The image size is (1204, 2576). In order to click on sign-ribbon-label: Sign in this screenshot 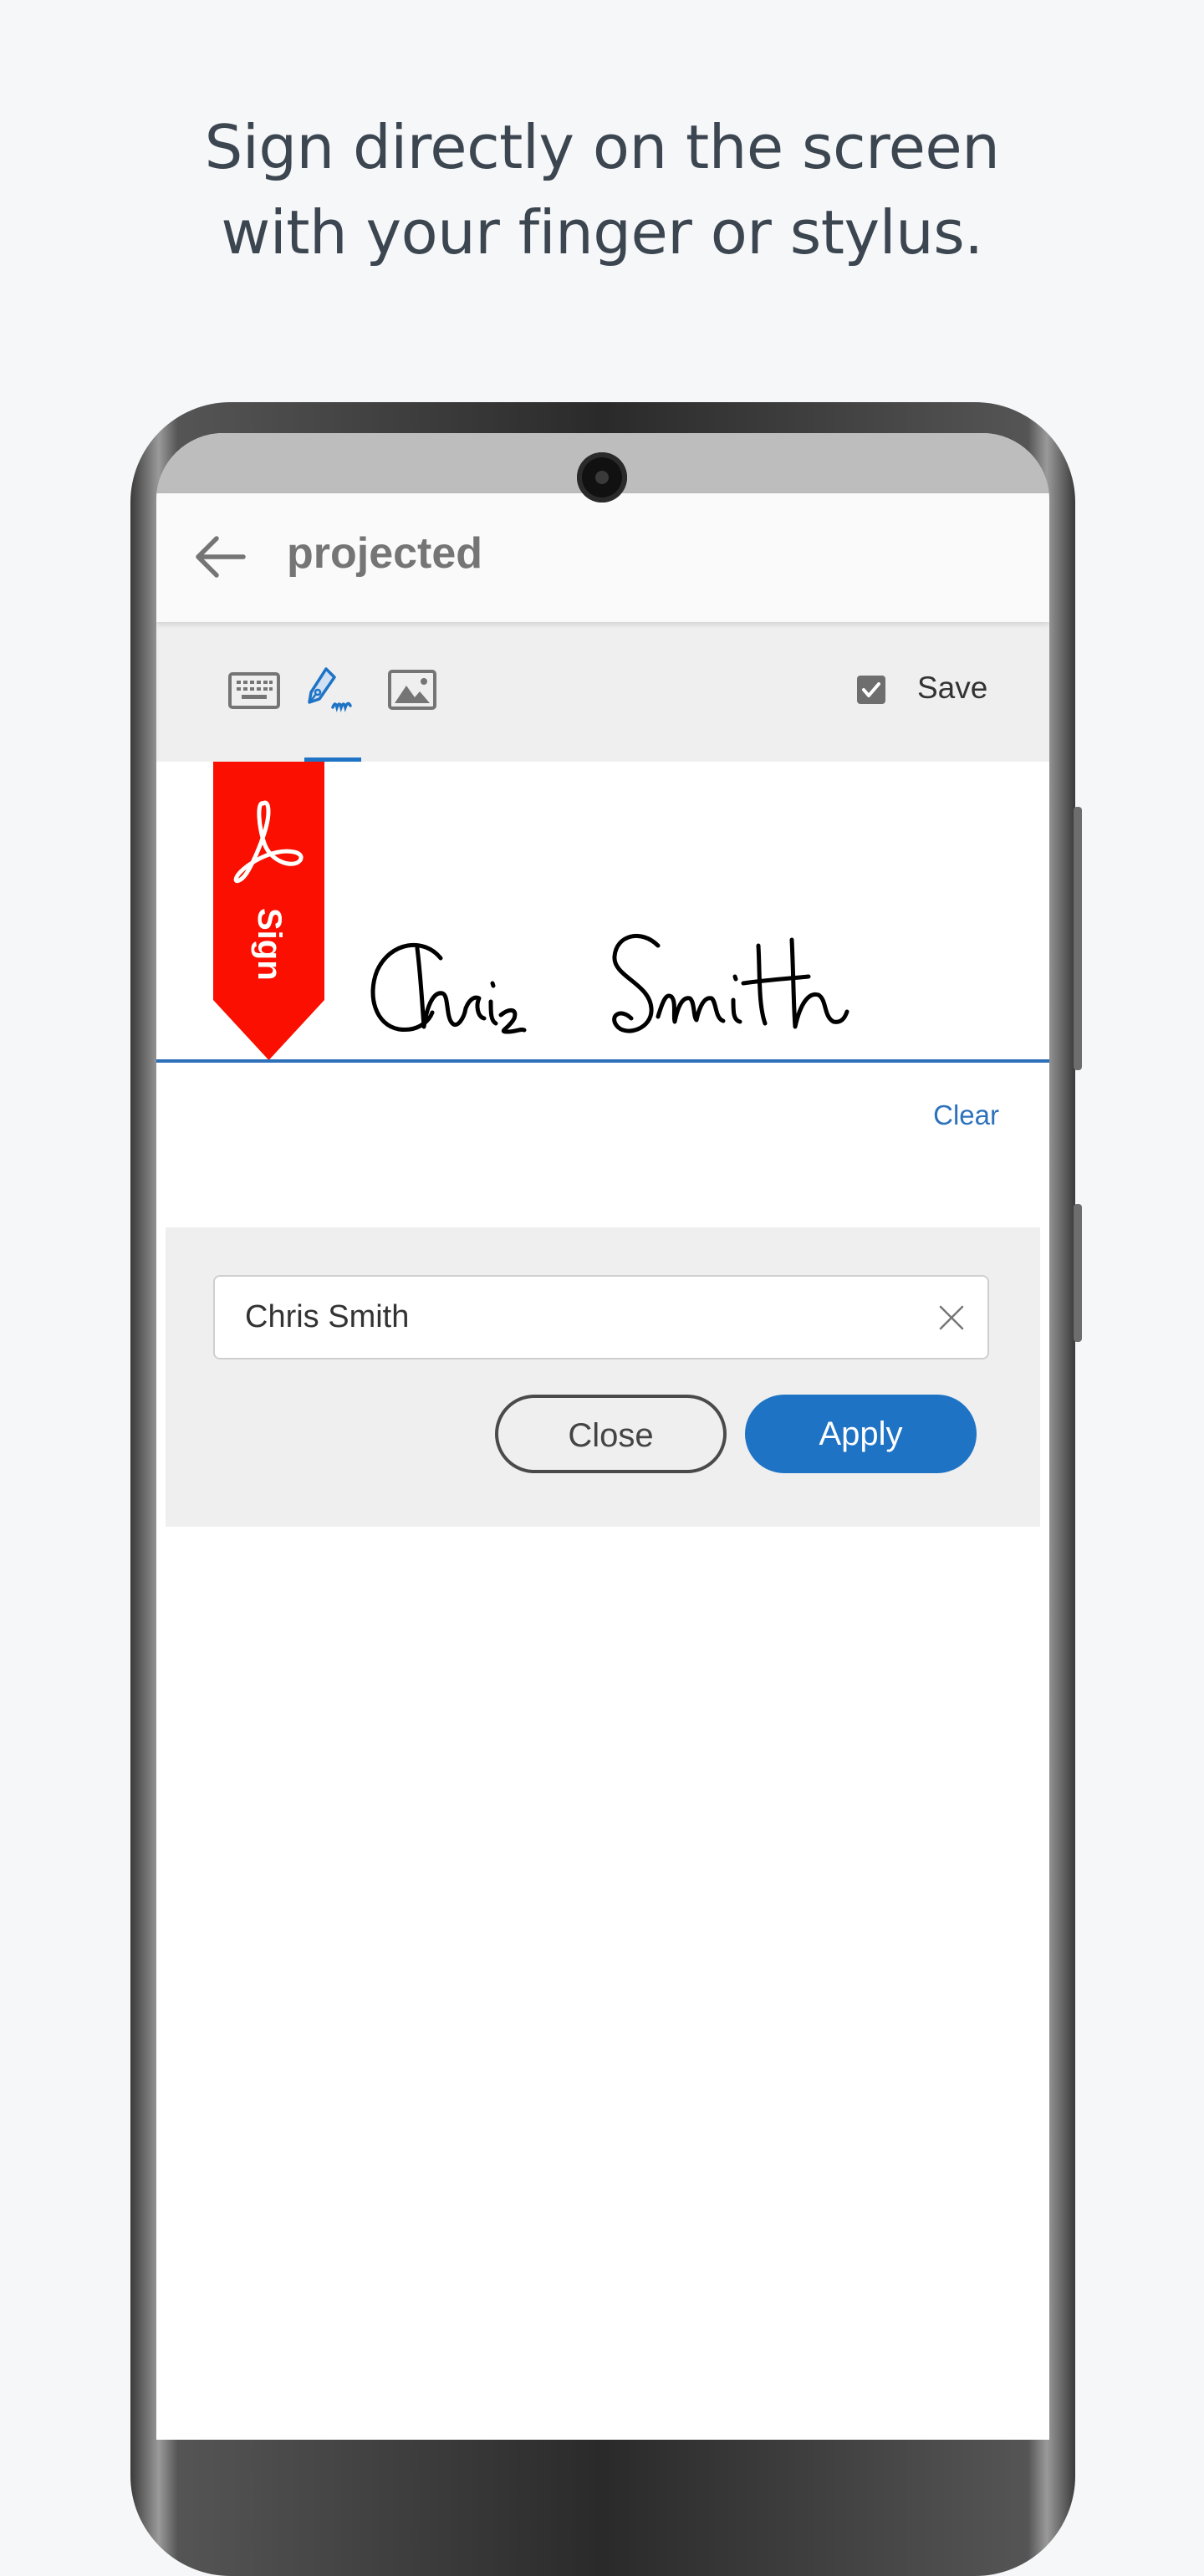, I will do `click(270, 944)`.